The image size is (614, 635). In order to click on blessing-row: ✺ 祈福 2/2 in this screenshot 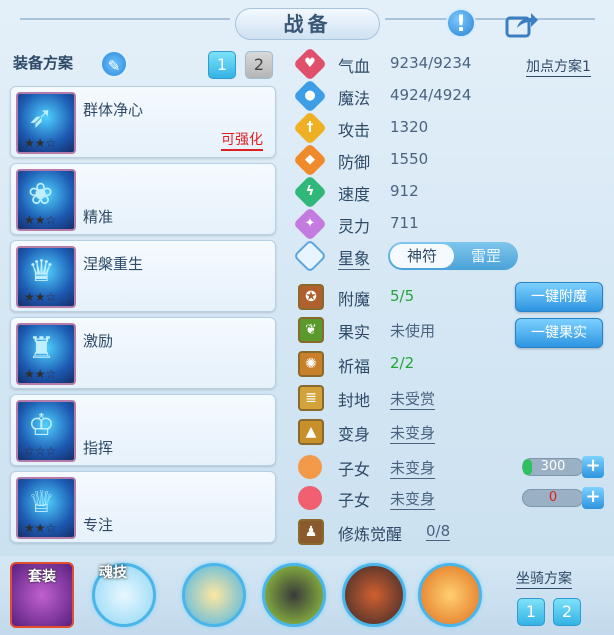, I will do `click(455, 364)`.